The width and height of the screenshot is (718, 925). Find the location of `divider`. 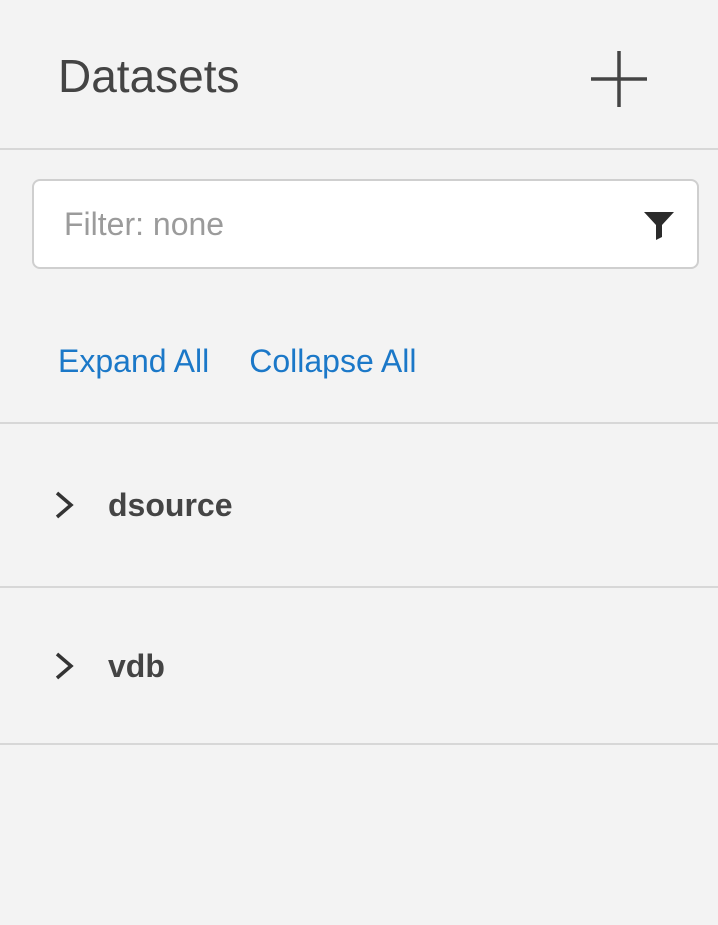

divider is located at coordinates (359, 744).